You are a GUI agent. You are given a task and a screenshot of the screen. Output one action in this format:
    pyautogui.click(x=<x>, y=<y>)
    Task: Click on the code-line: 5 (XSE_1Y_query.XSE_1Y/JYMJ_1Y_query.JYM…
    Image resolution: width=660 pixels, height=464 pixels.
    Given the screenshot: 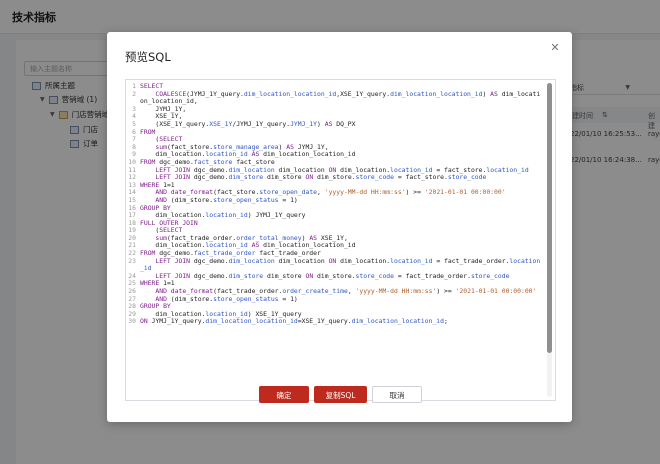 What is the action you would take?
    pyautogui.click(x=334, y=124)
    